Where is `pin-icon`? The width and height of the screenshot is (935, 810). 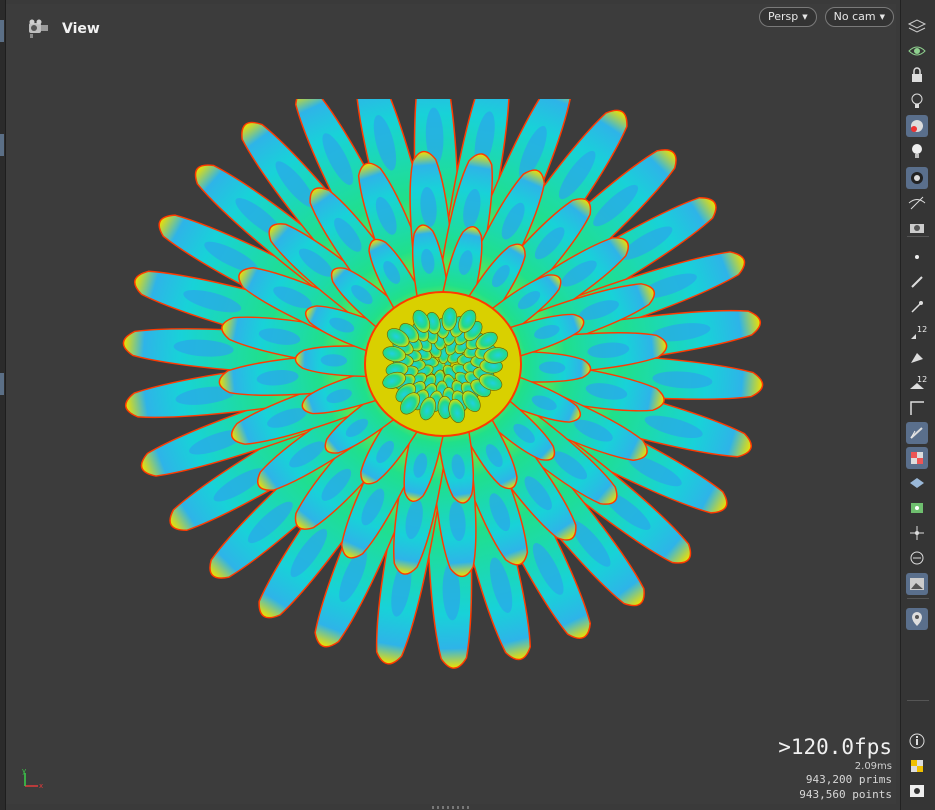
pin-icon is located at coordinates (917, 619).